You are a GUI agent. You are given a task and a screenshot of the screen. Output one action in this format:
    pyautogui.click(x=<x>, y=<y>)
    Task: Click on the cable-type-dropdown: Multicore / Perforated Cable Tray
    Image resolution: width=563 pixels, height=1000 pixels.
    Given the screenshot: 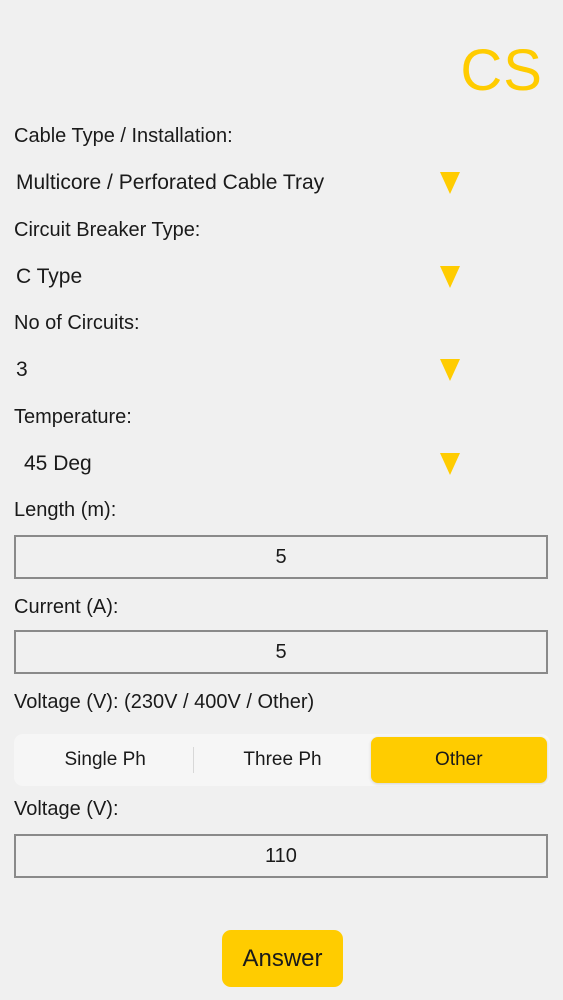 What is the action you would take?
    pyautogui.click(x=239, y=183)
    